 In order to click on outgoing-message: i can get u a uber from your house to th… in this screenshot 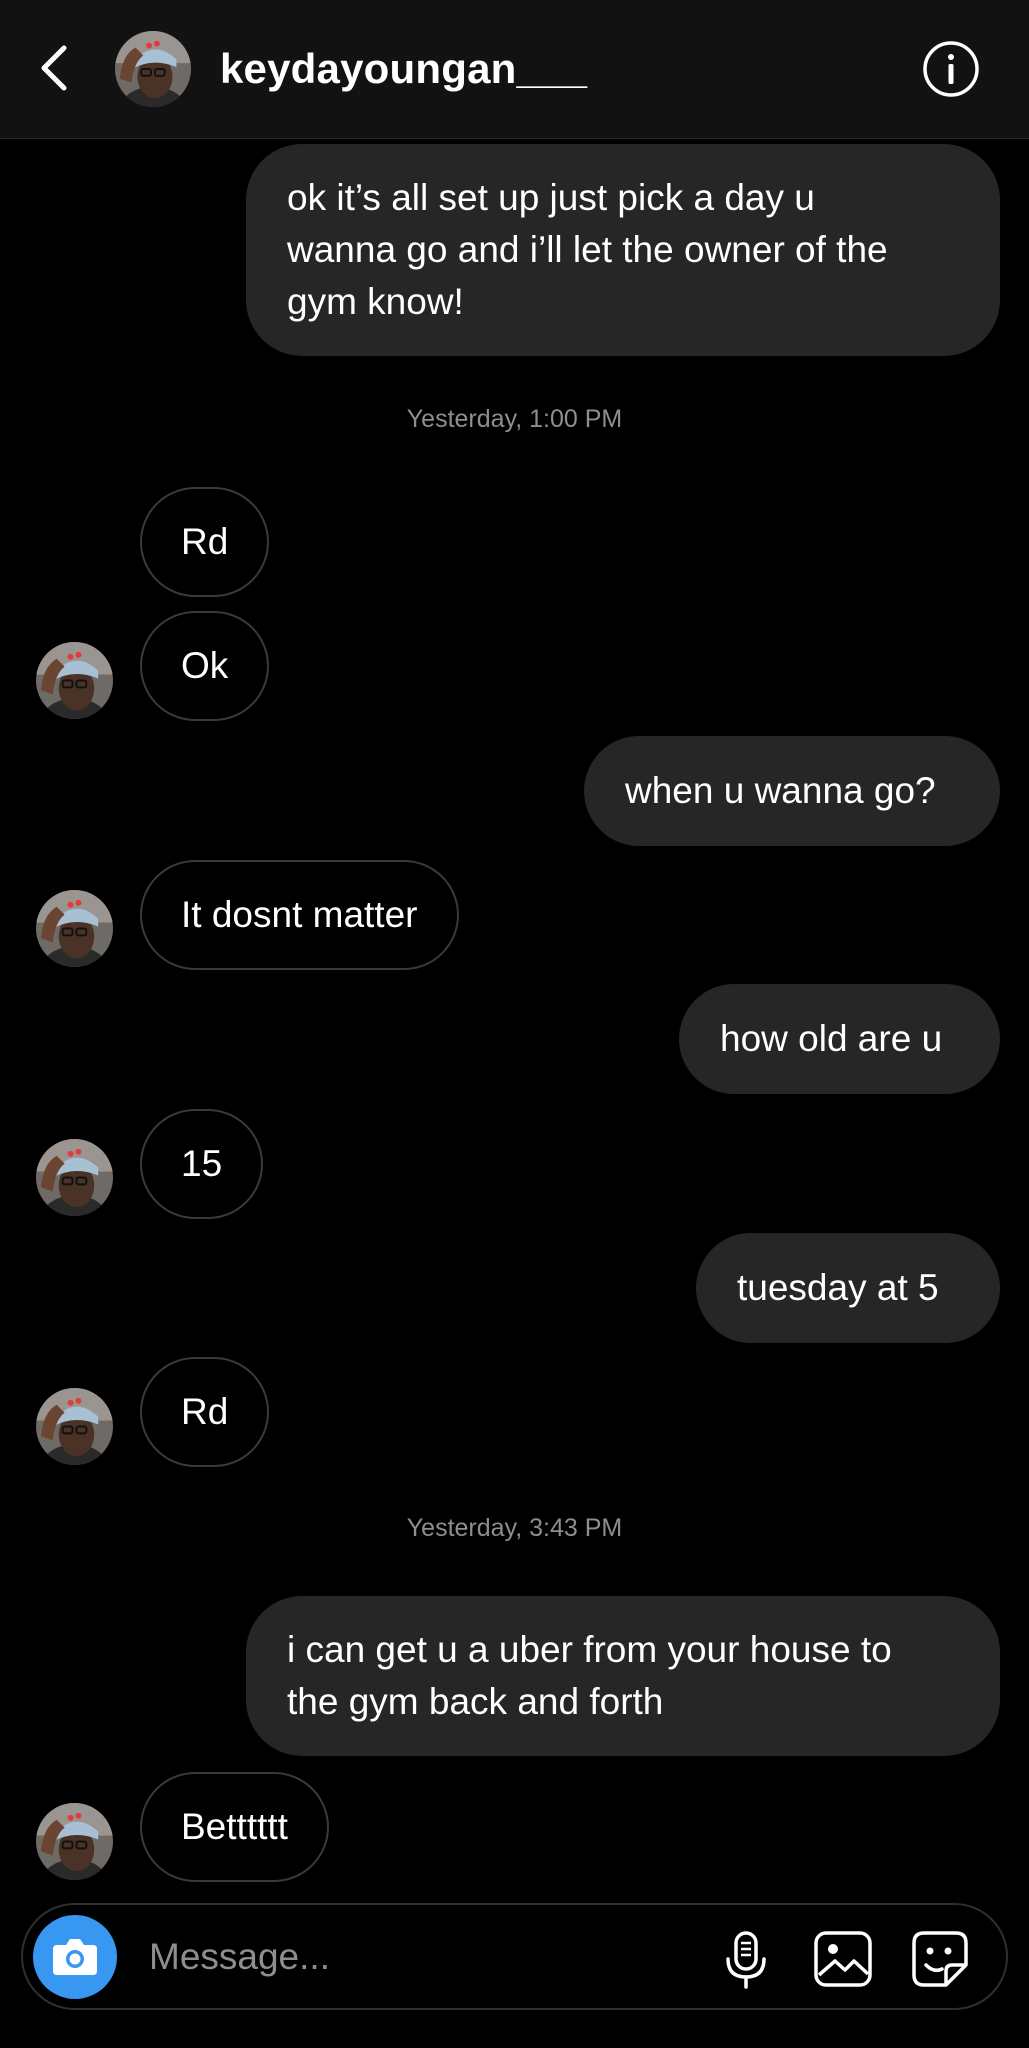, I will do `click(623, 1676)`.